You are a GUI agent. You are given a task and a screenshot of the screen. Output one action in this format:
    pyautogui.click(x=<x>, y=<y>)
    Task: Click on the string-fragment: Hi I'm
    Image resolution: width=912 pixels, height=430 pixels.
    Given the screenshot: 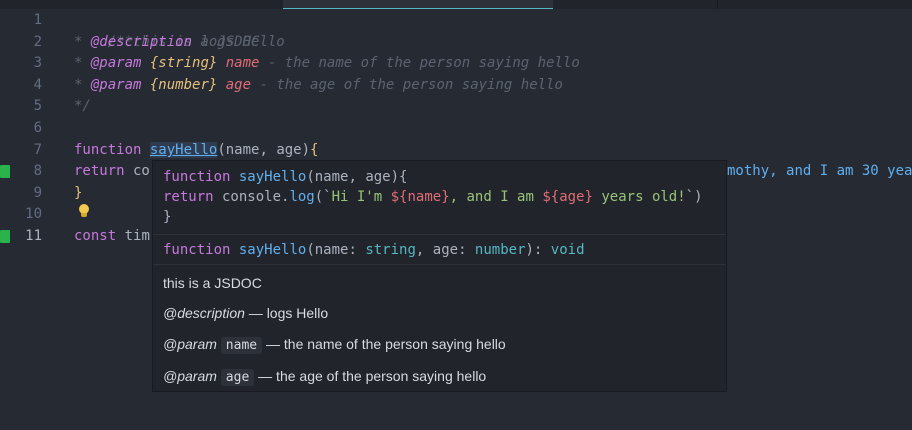 What is the action you would take?
    pyautogui.click(x=361, y=197)
    